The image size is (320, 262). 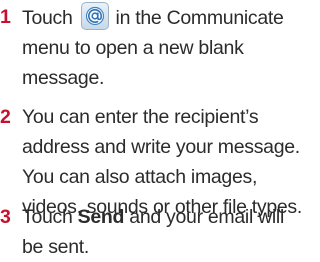 What do you see at coordinates (133, 48) in the screenshot?
I see `step-text-line: menu to open a new blank` at bounding box center [133, 48].